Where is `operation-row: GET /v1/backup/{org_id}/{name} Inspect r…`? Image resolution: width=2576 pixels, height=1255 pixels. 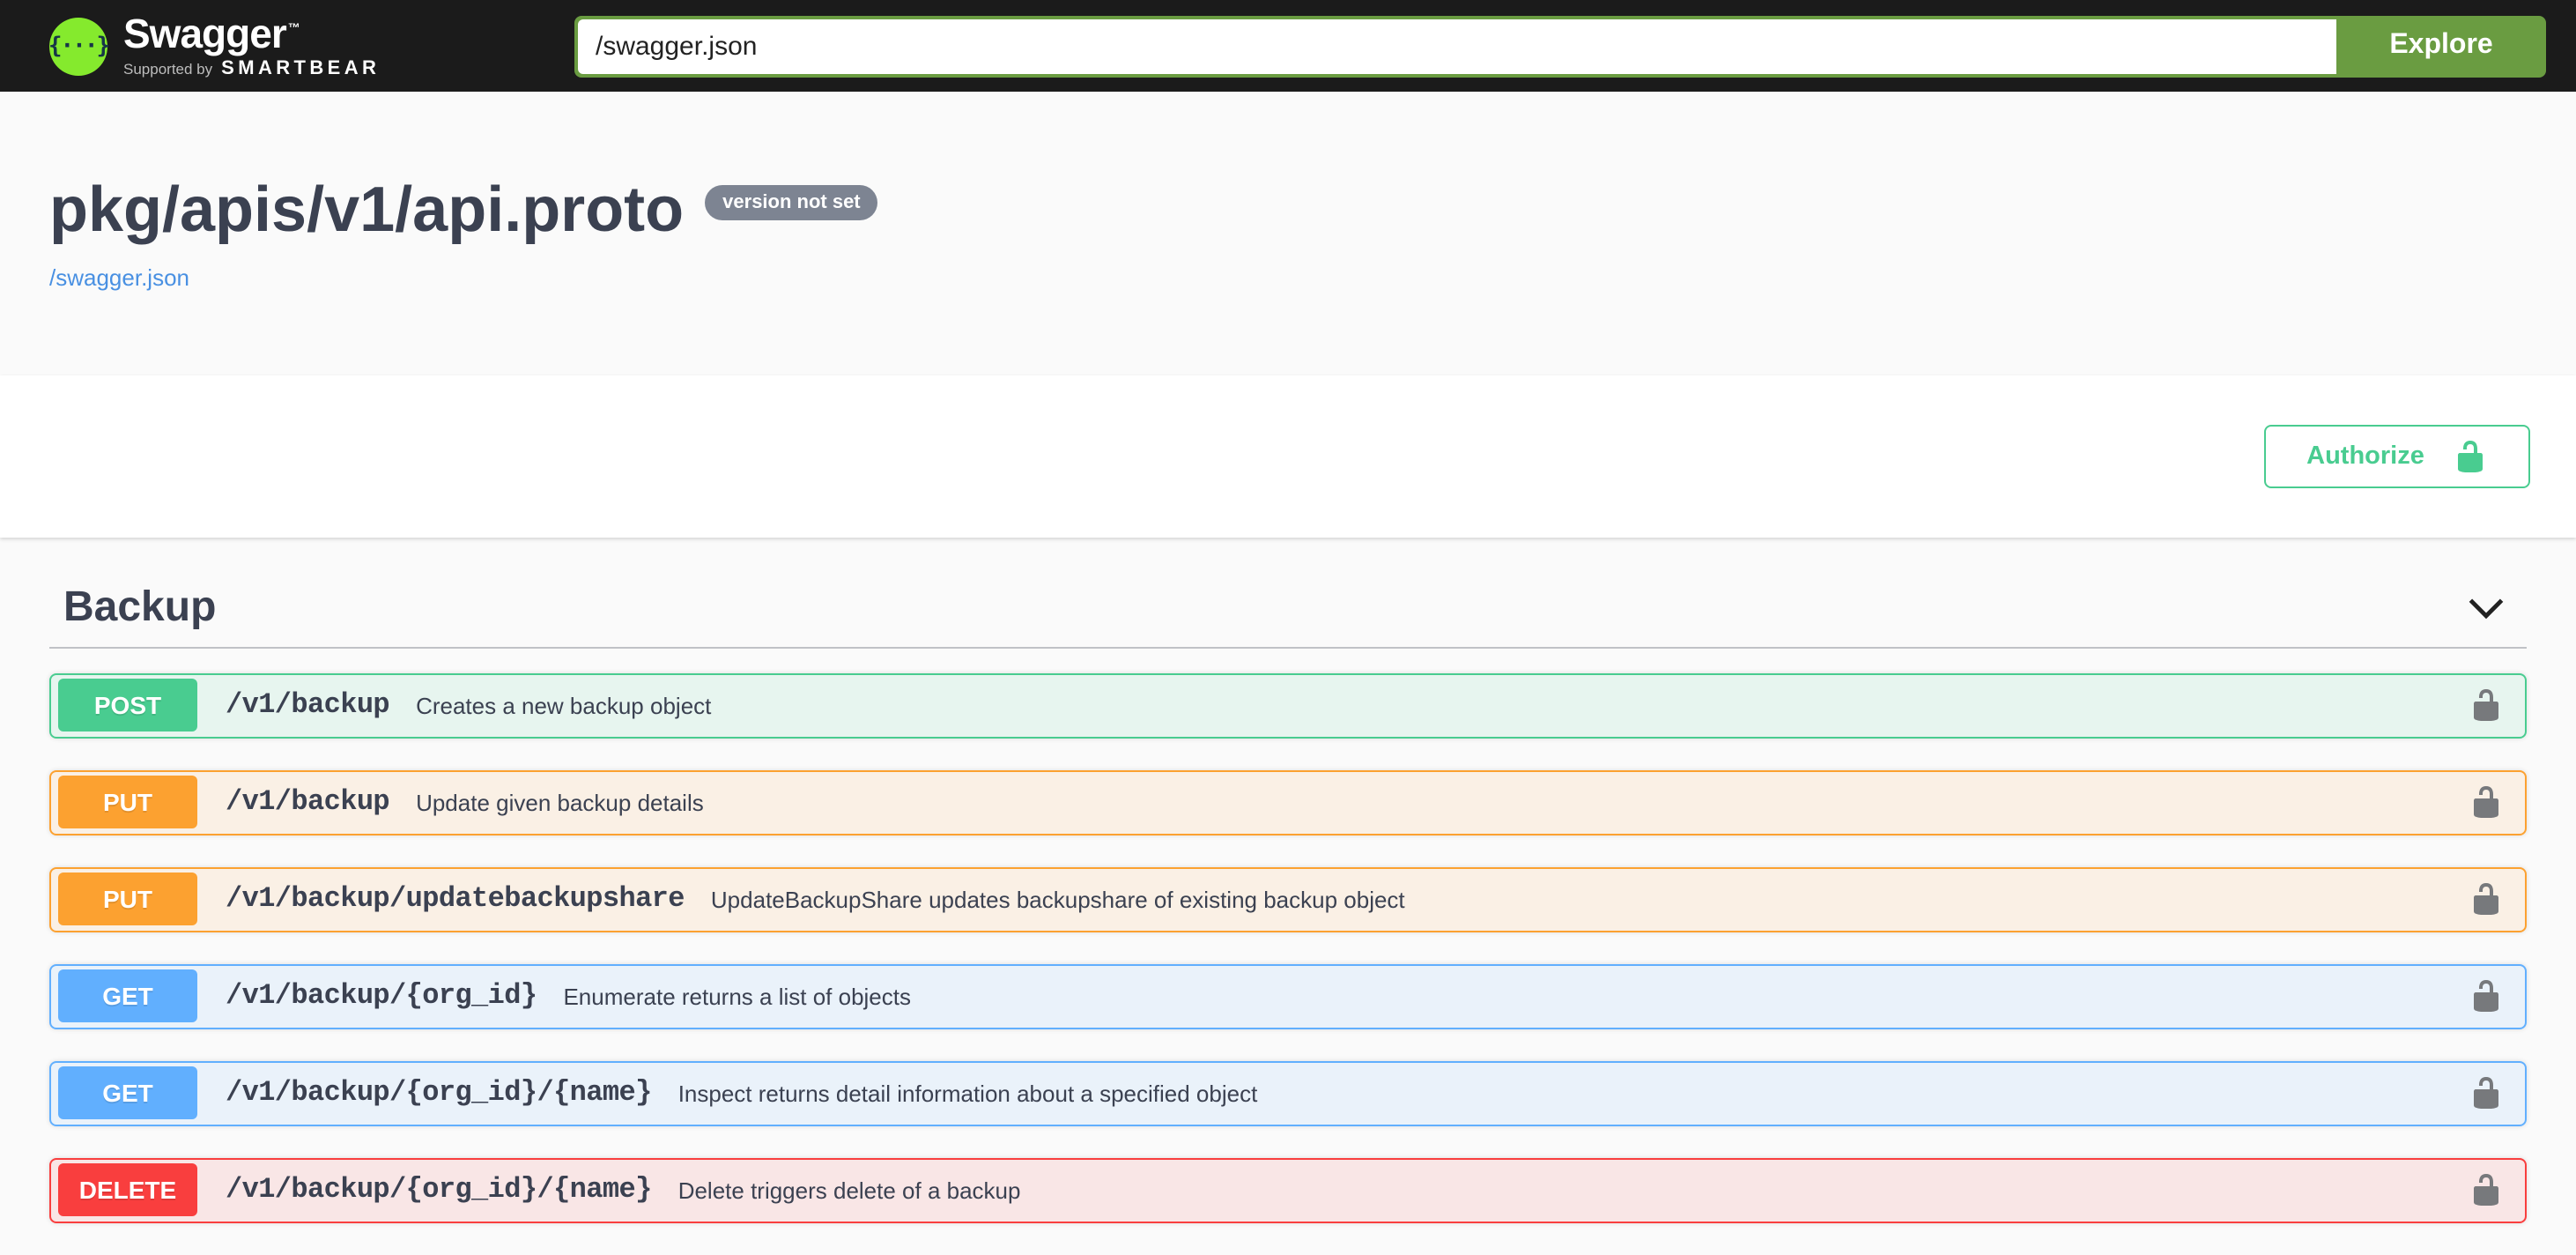 operation-row: GET /v1/backup/{org_id}/{name} Inspect r… is located at coordinates (1288, 1093).